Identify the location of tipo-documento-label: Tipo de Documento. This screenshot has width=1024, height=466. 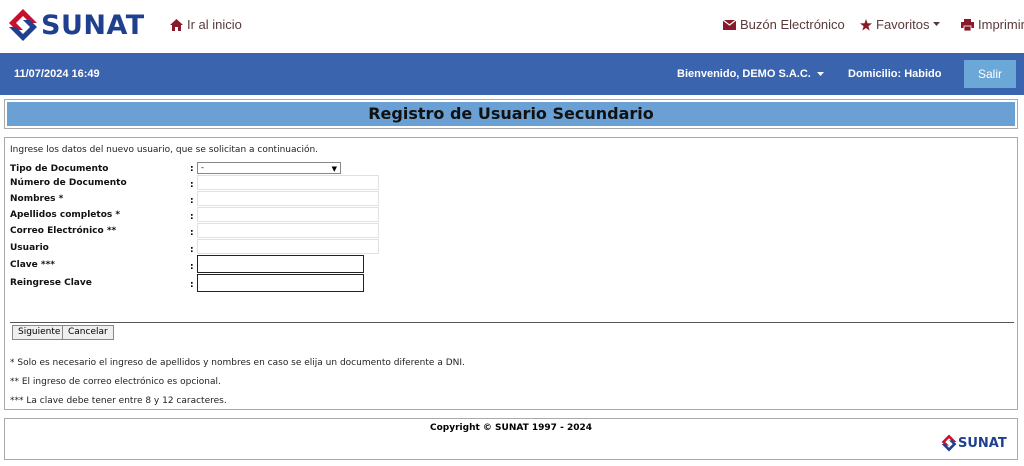
(59, 169).